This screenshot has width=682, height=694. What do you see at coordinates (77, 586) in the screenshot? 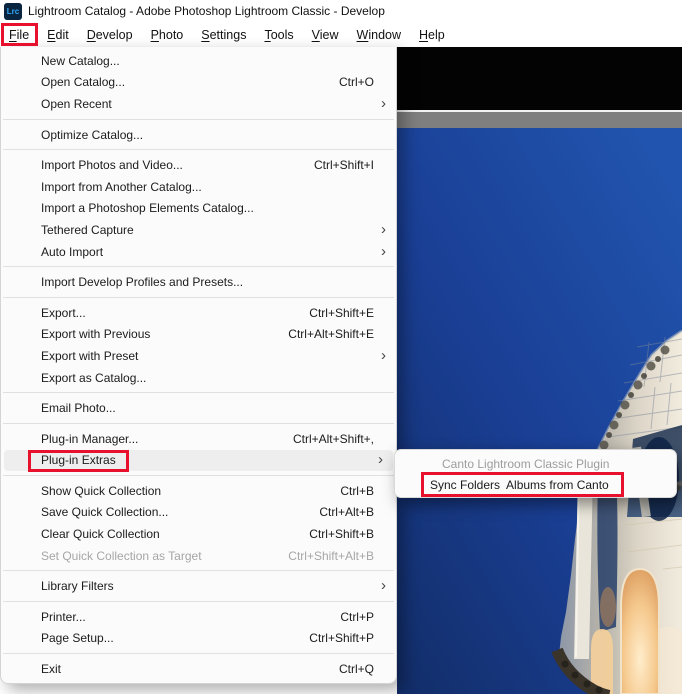
I see `menu-item-label: Library Filters` at bounding box center [77, 586].